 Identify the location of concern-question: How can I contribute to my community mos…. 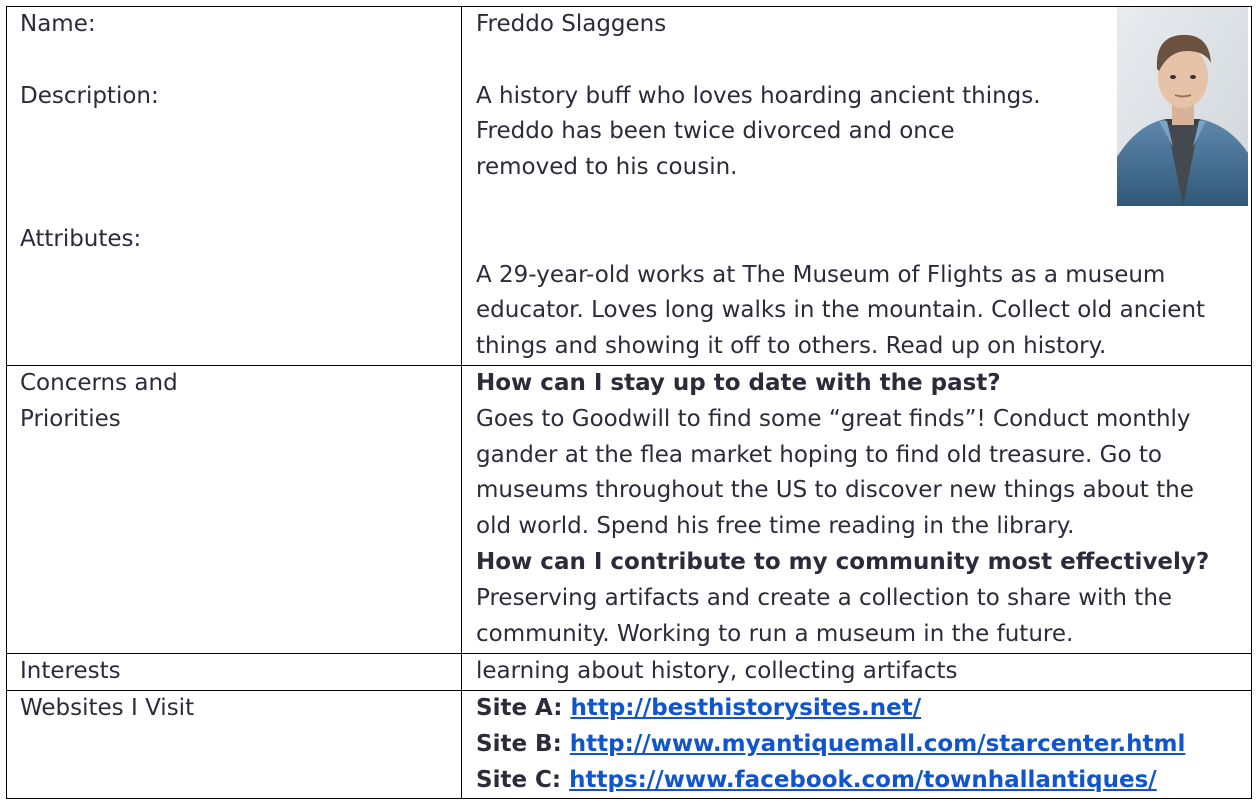
(843, 561).